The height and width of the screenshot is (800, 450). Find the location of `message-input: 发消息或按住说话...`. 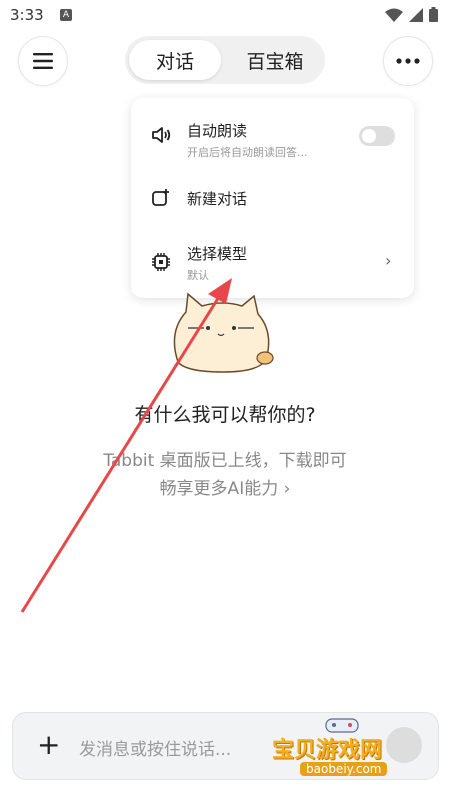

message-input: 发消息或按住说话... is located at coordinates (155, 747).